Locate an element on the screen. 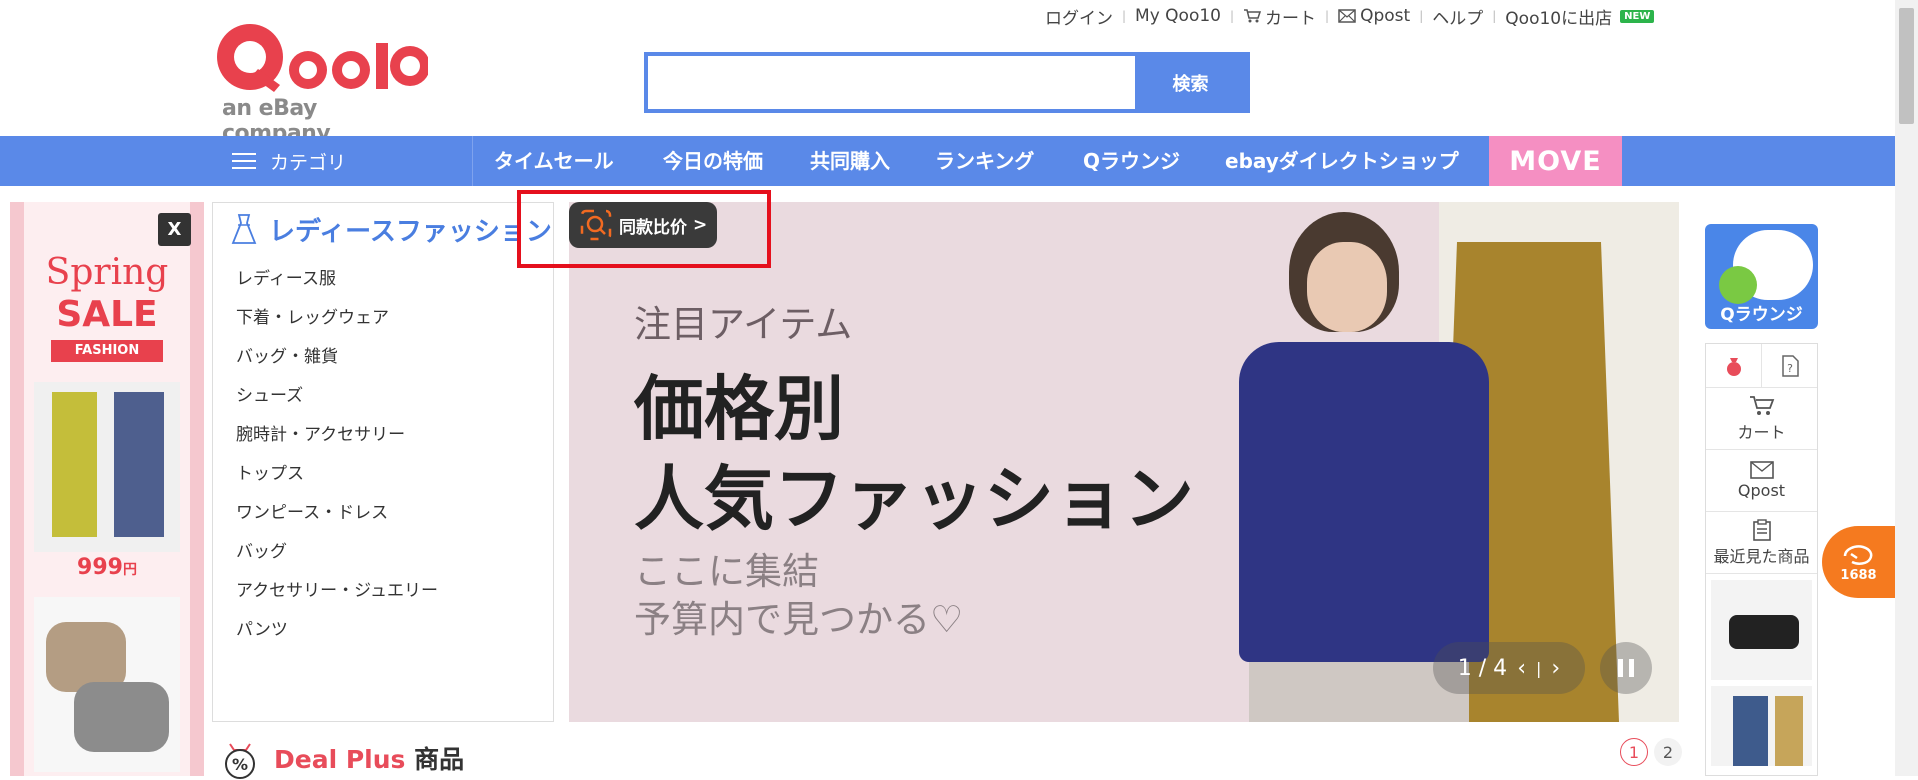 The width and height of the screenshot is (1918, 780). page-scrollbar is located at coordinates (1906, 388).